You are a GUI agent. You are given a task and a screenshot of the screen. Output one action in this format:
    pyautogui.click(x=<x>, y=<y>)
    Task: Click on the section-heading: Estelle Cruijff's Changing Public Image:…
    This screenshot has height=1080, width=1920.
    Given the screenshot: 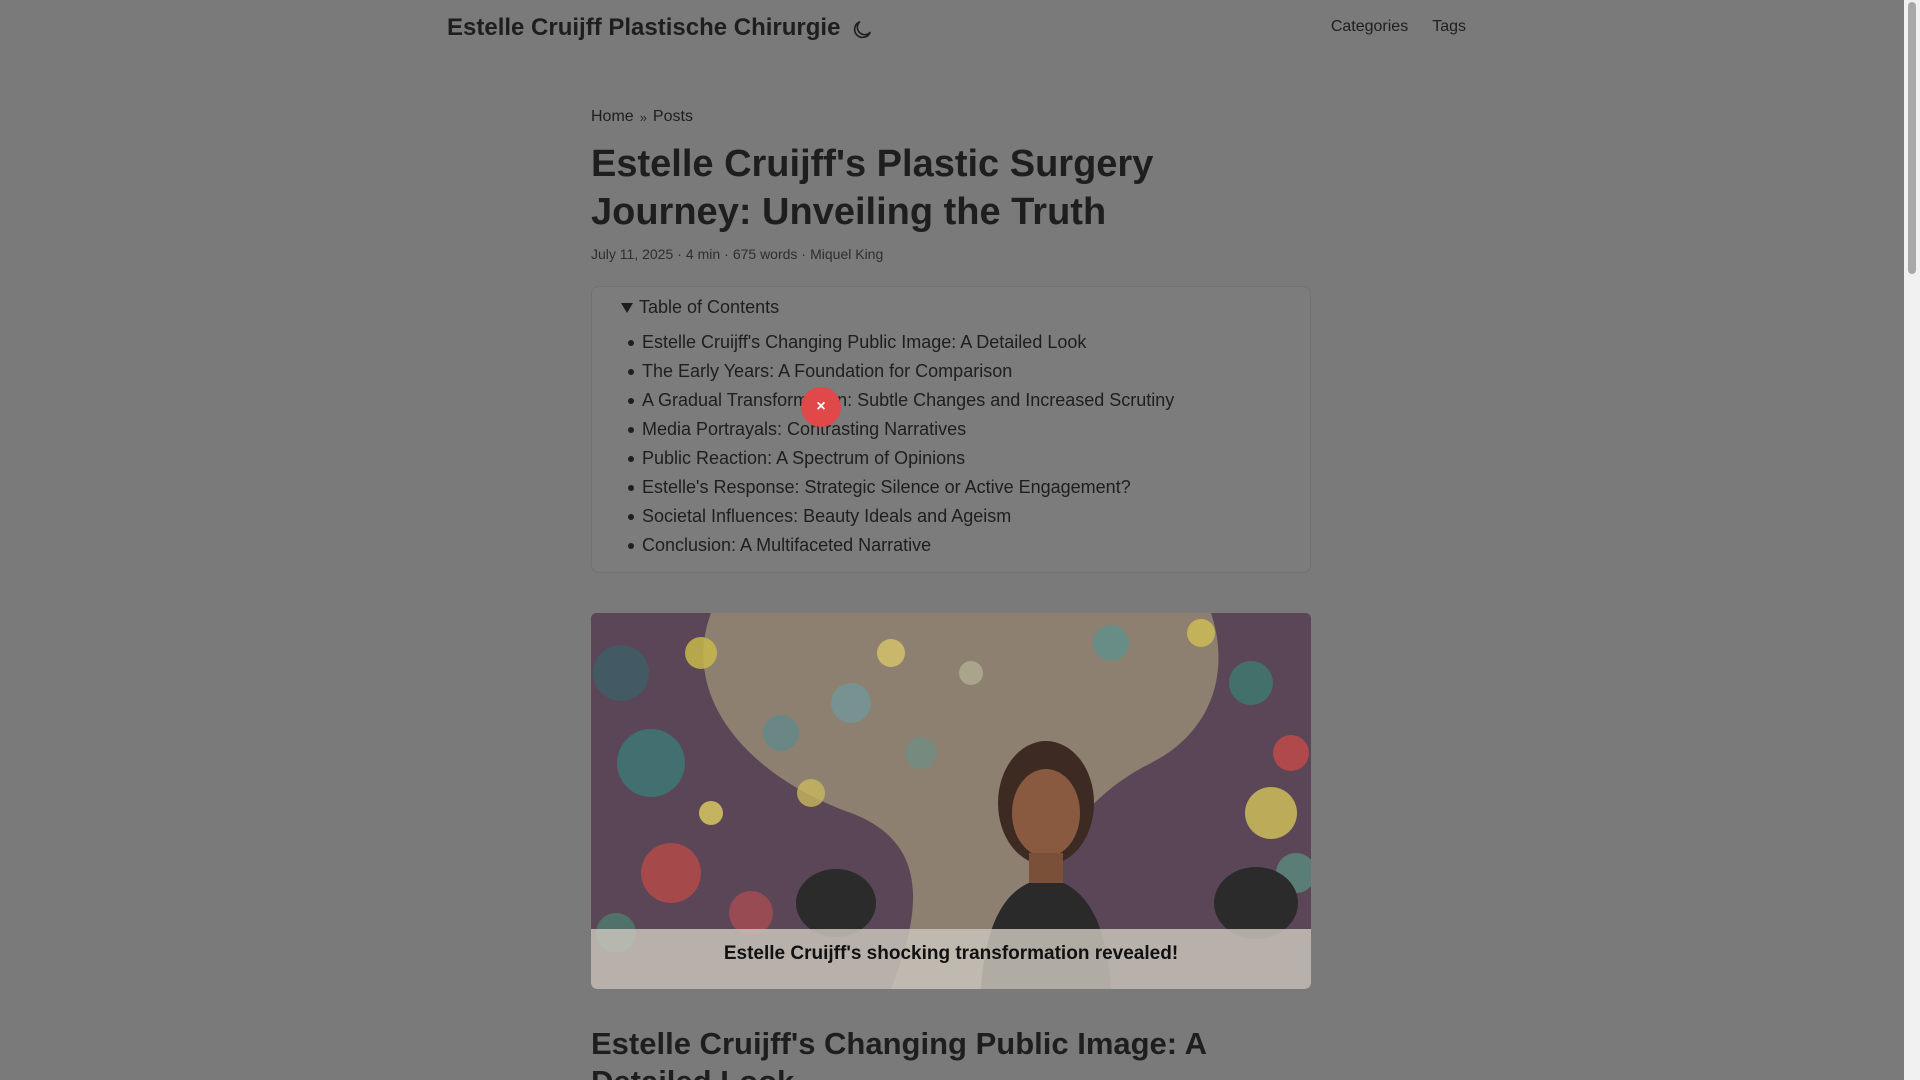 What is the action you would take?
    pyautogui.click(x=898, y=1053)
    